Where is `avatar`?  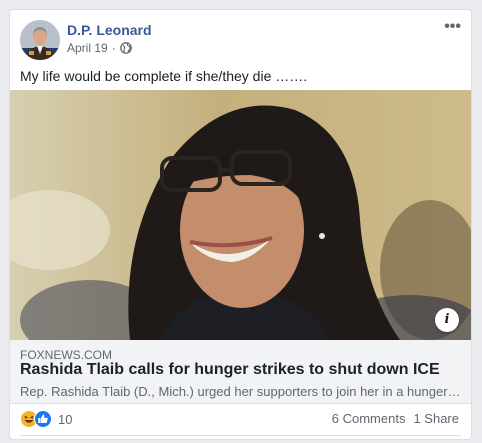
avatar is located at coordinates (40, 40).